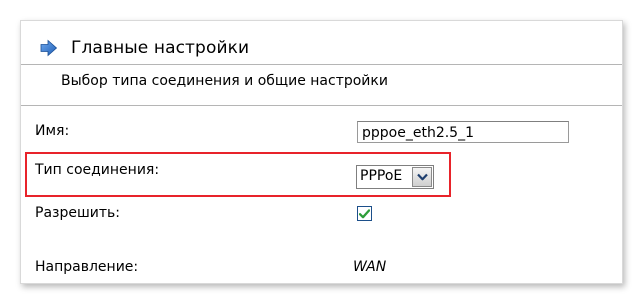 This screenshot has height=300, width=643. What do you see at coordinates (87, 267) in the screenshot?
I see `direction-label: Направление:` at bounding box center [87, 267].